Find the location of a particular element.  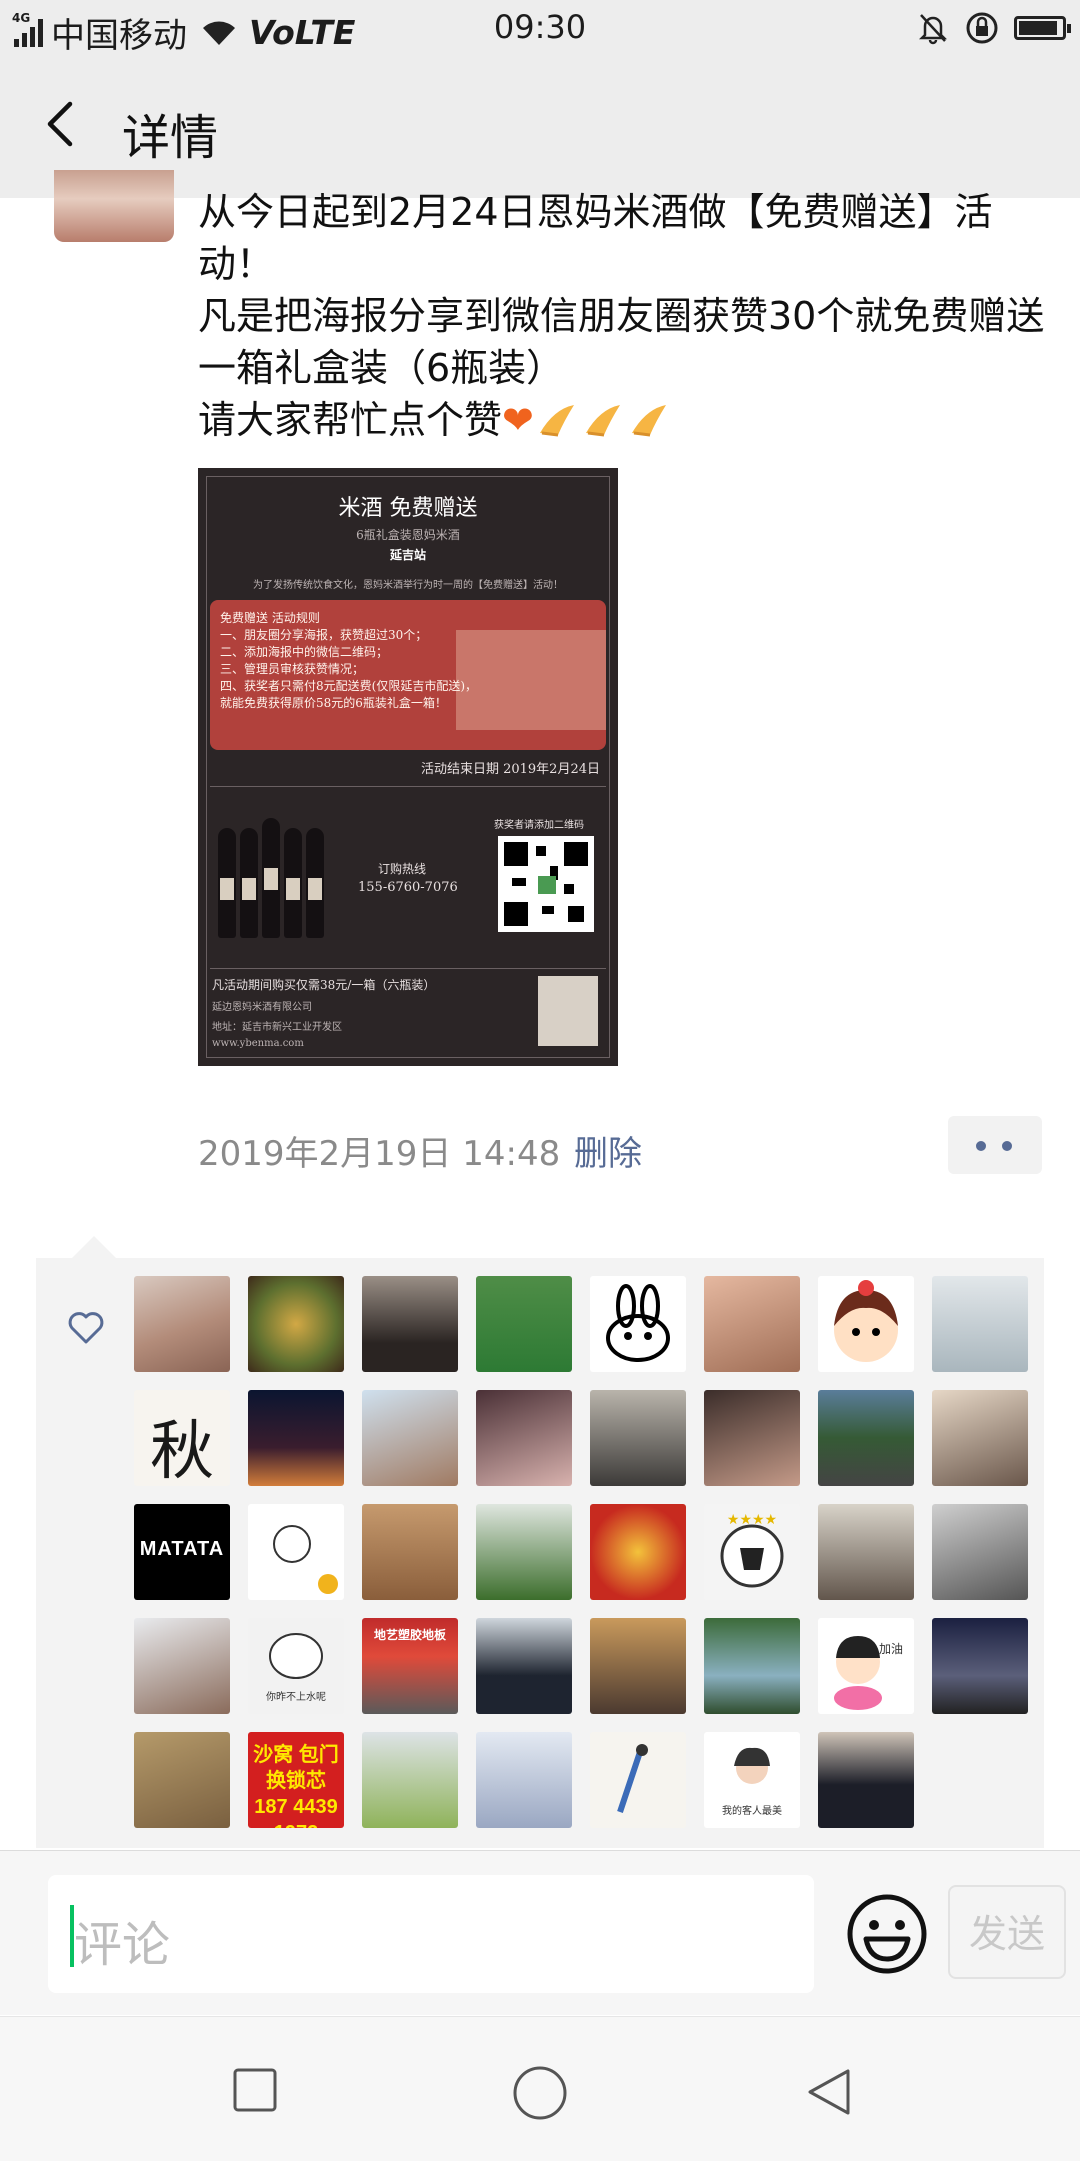

mute-icon is located at coordinates (933, 29).